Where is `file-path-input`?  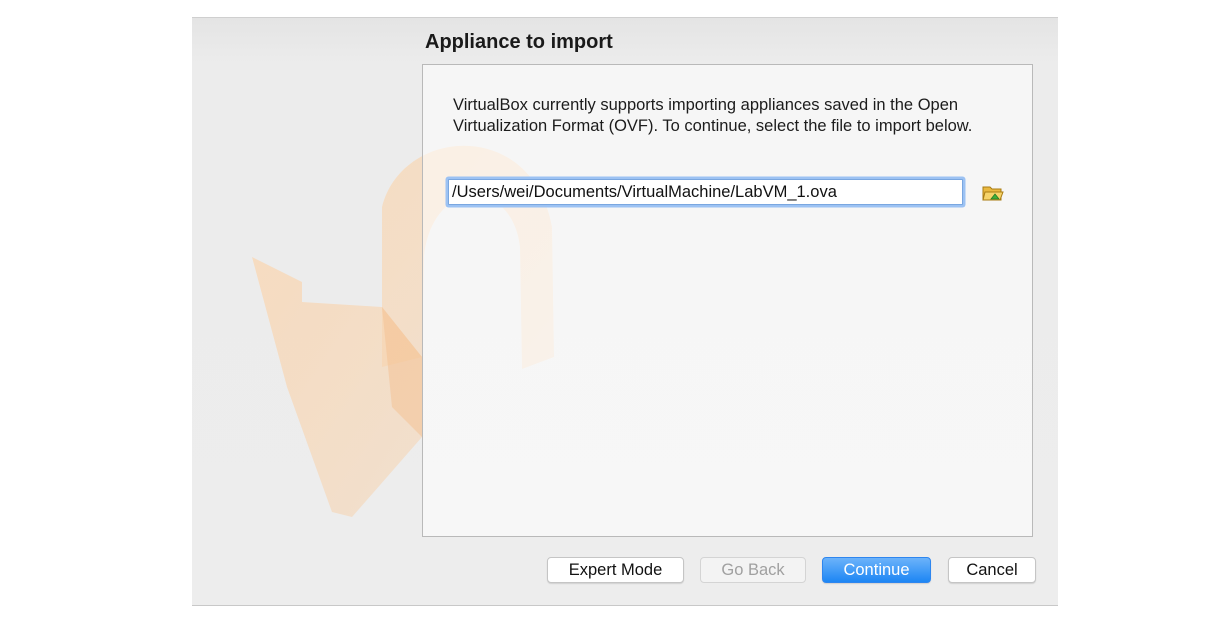
file-path-input is located at coordinates (705, 192).